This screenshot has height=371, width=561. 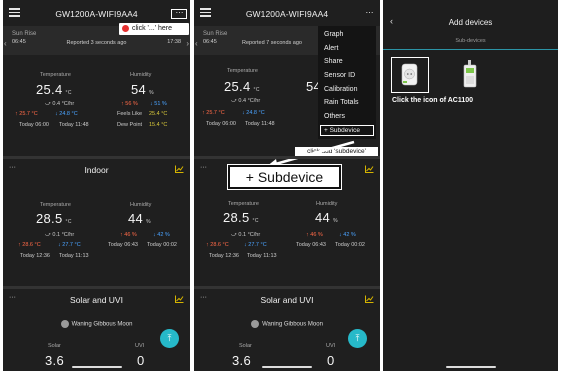 I want to click on indoor-header: ··· Indoor, so click(x=96, y=170).